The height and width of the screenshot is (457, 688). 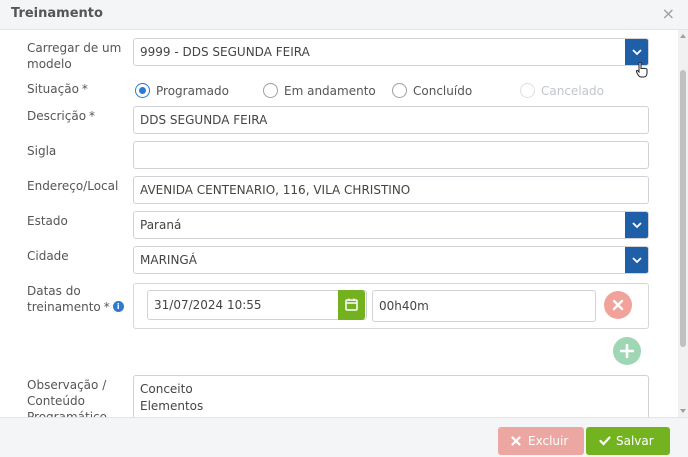 I want to click on add-date-button, so click(x=627, y=351).